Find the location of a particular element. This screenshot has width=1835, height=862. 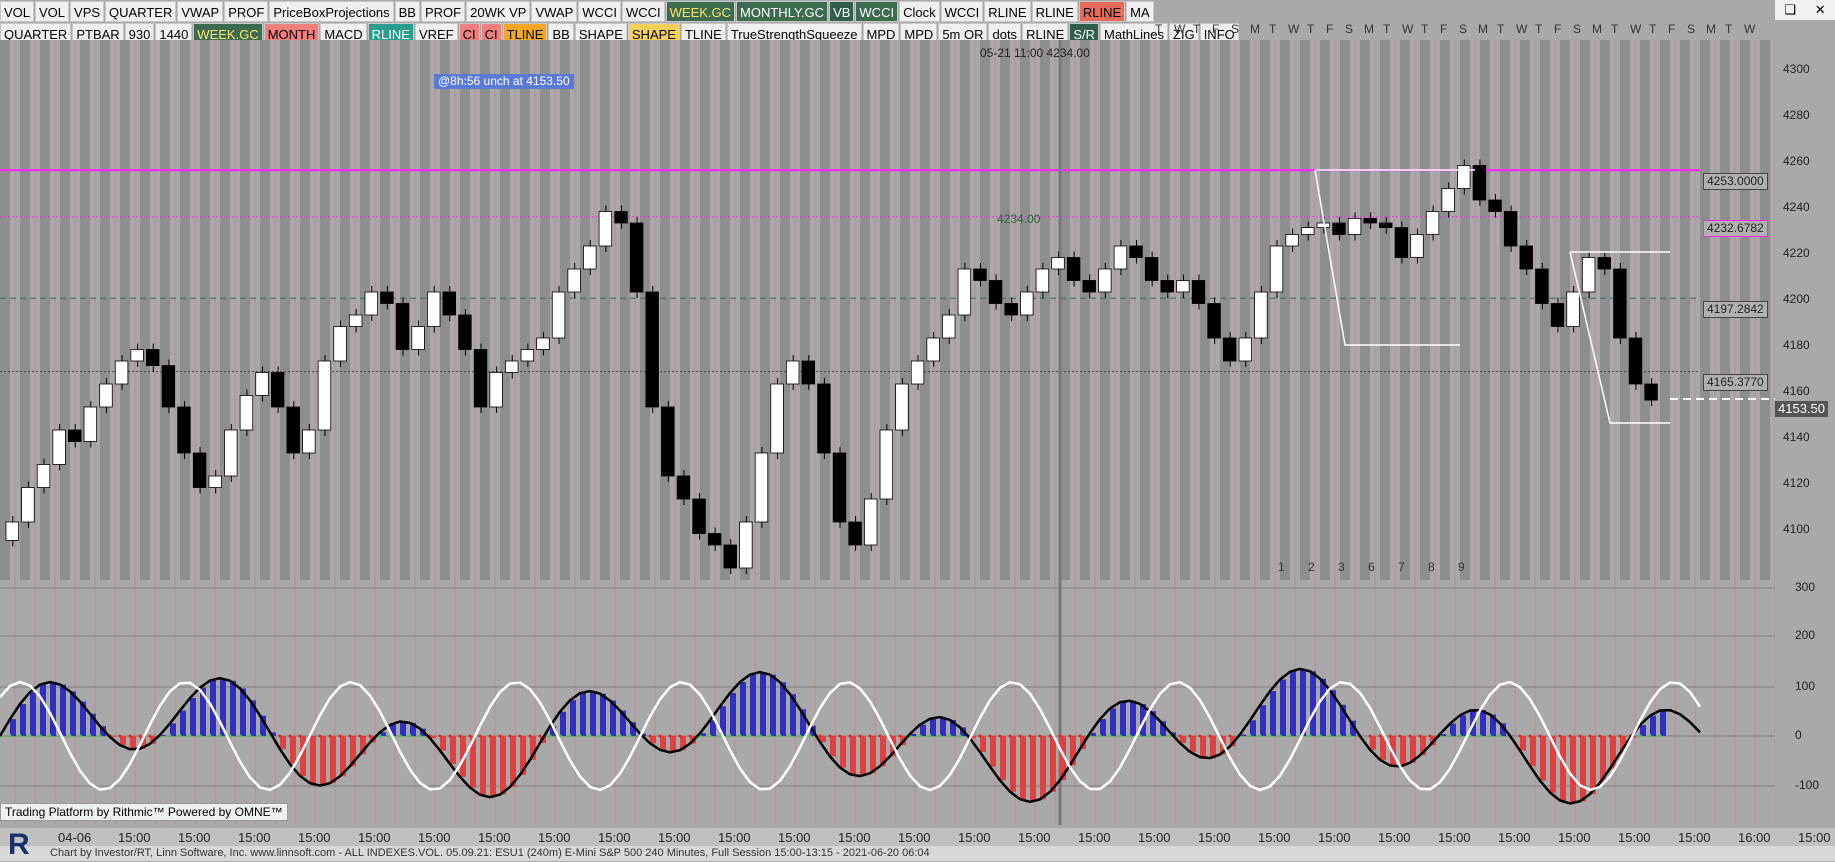

toolbar-button-vps: VPS is located at coordinates (87, 11).